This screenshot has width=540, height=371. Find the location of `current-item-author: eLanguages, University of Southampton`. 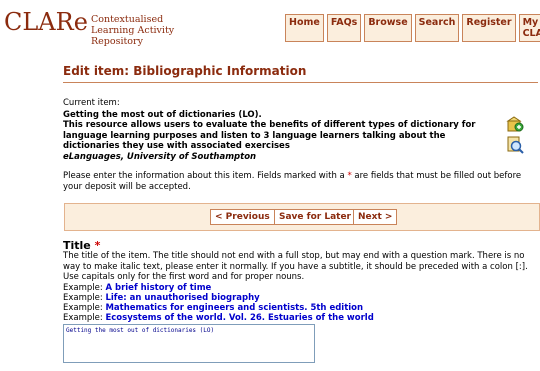

current-item-author: eLanguages, University of Southampton is located at coordinates (160, 157).